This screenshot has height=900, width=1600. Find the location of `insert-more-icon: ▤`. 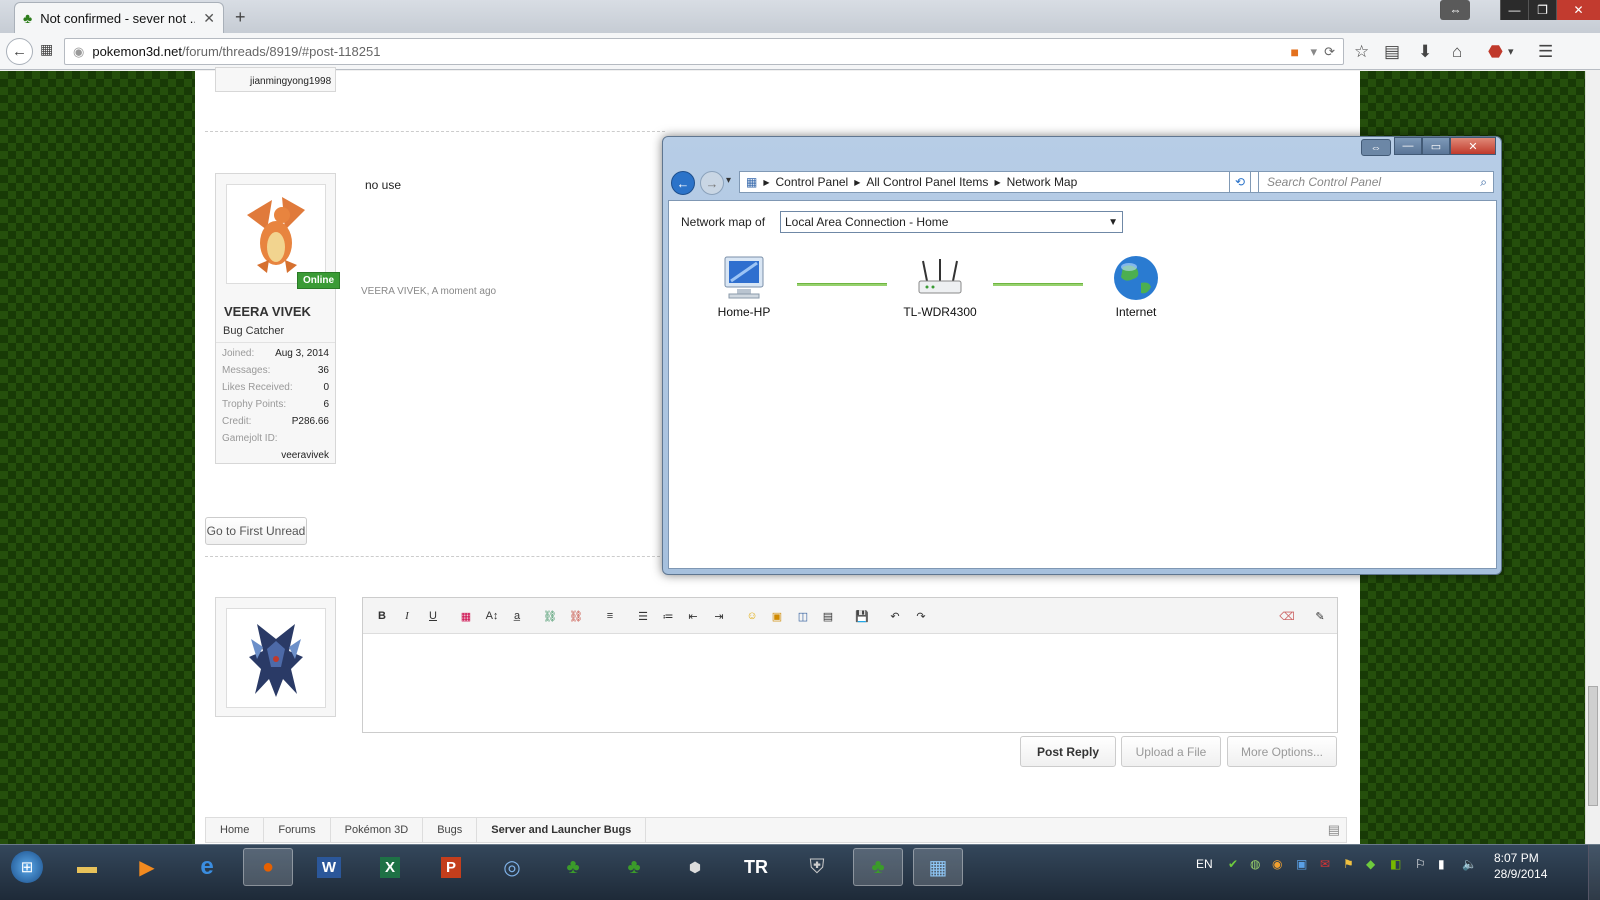

insert-more-icon: ▤ is located at coordinates (828, 616).